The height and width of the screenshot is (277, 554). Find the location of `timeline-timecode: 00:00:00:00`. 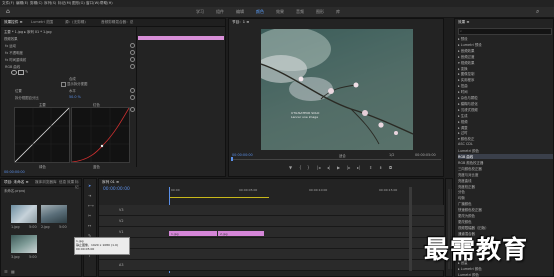

timeline-timecode: 00:00:00:00 is located at coordinates (116, 189).